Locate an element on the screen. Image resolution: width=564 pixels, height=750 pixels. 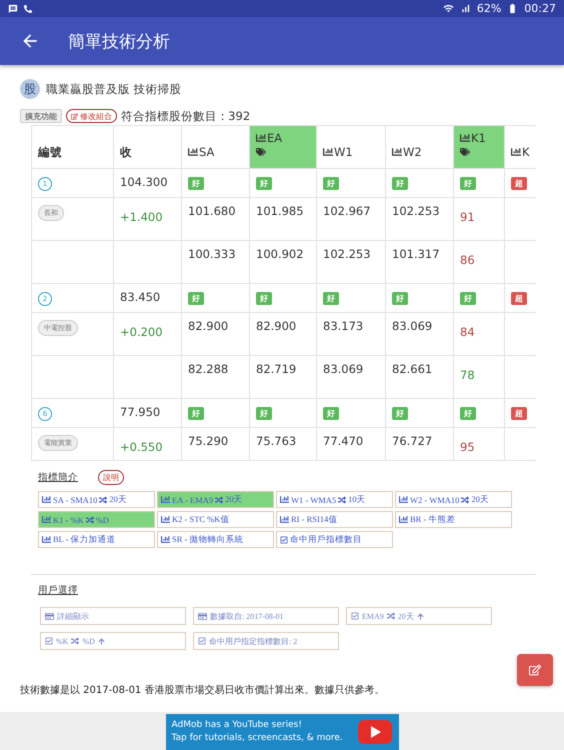
battery-percent: 62% is located at coordinates (489, 8).